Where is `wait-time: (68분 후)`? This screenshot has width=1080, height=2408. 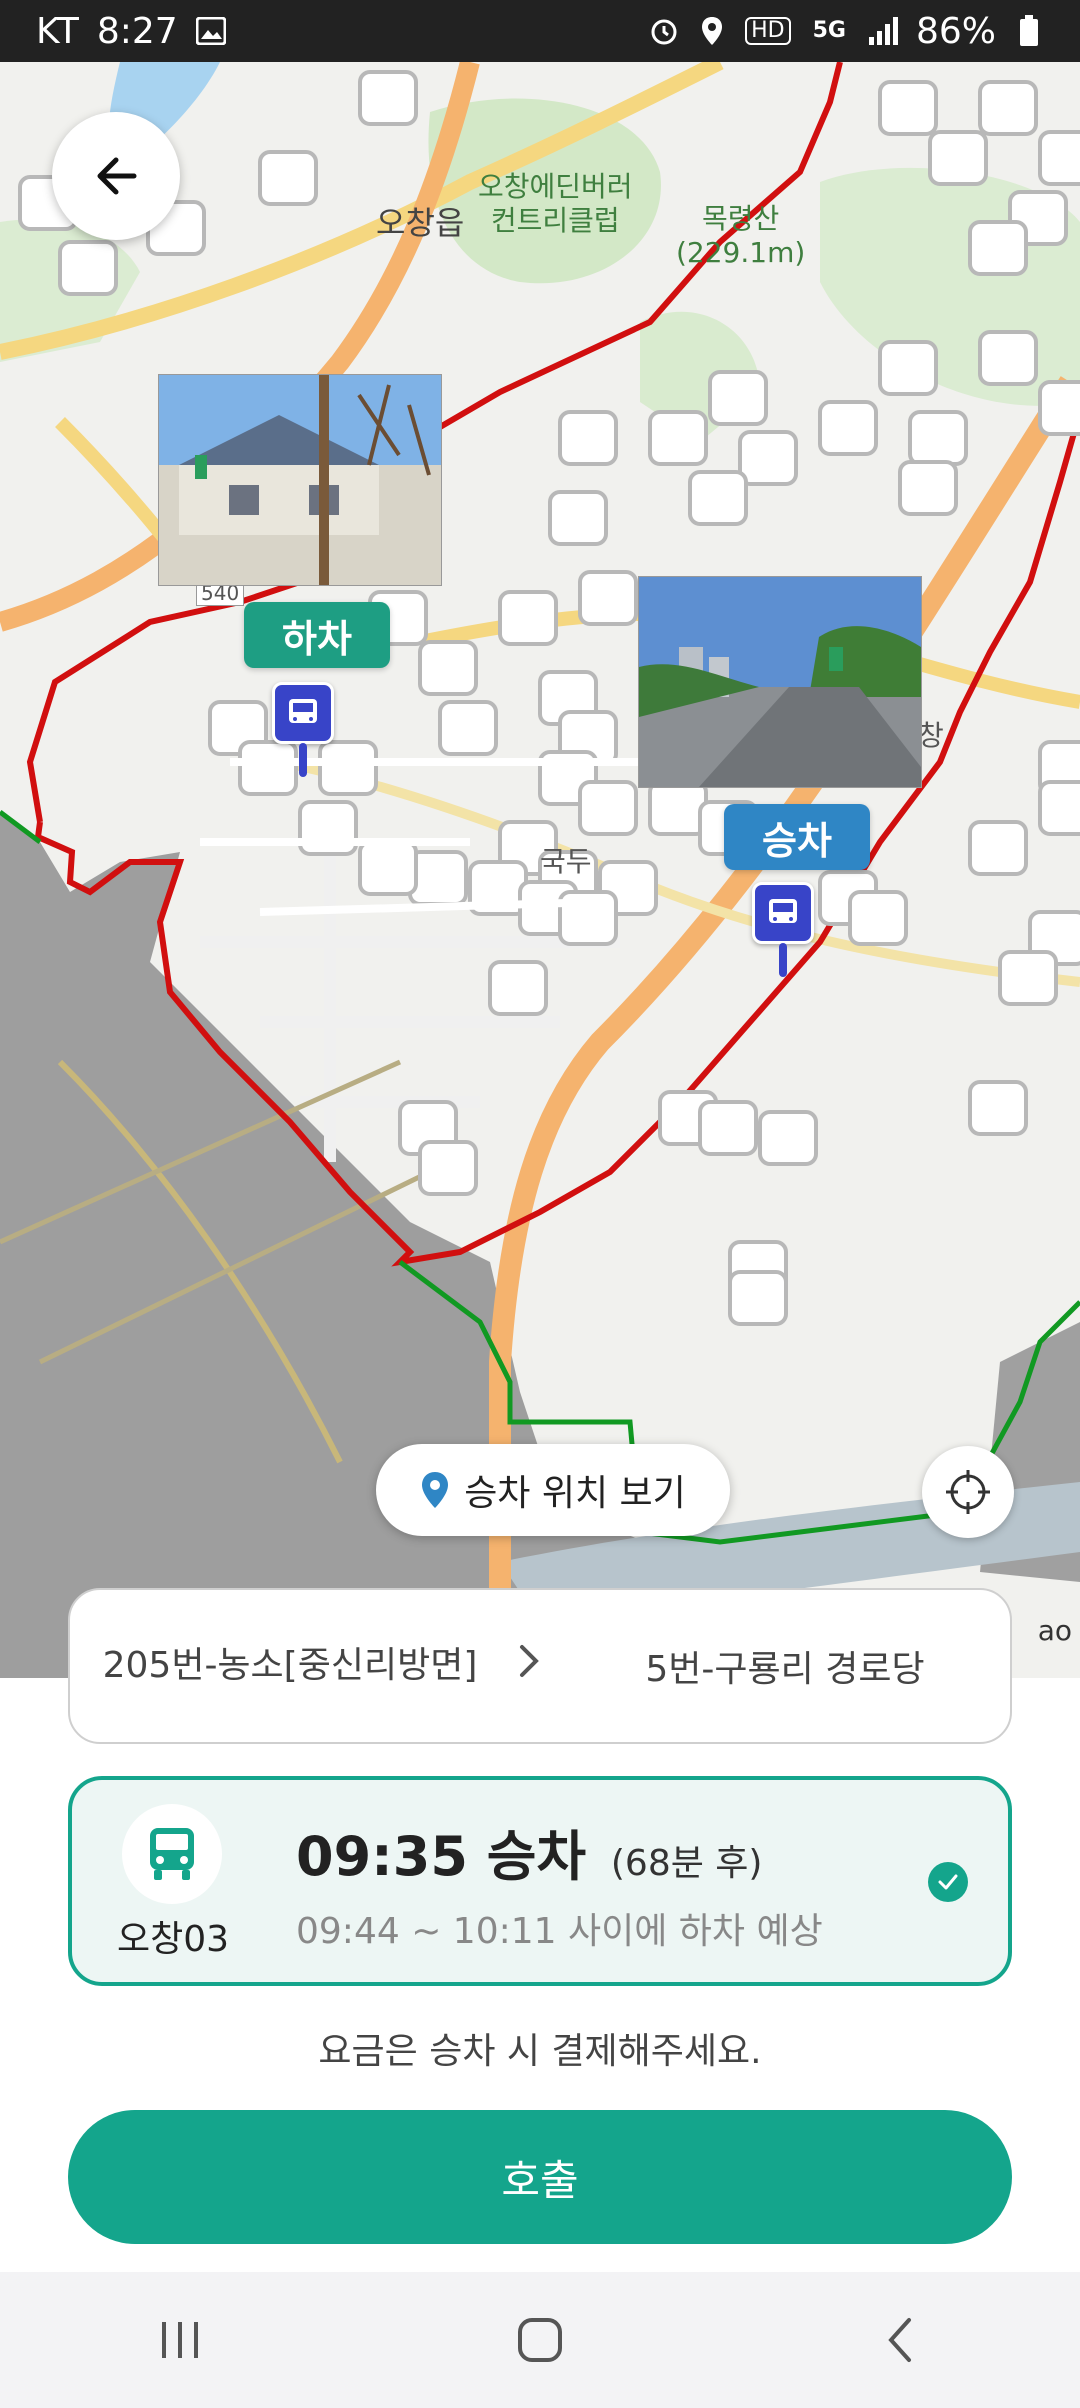 wait-time: (68분 후) is located at coordinates (686, 1863).